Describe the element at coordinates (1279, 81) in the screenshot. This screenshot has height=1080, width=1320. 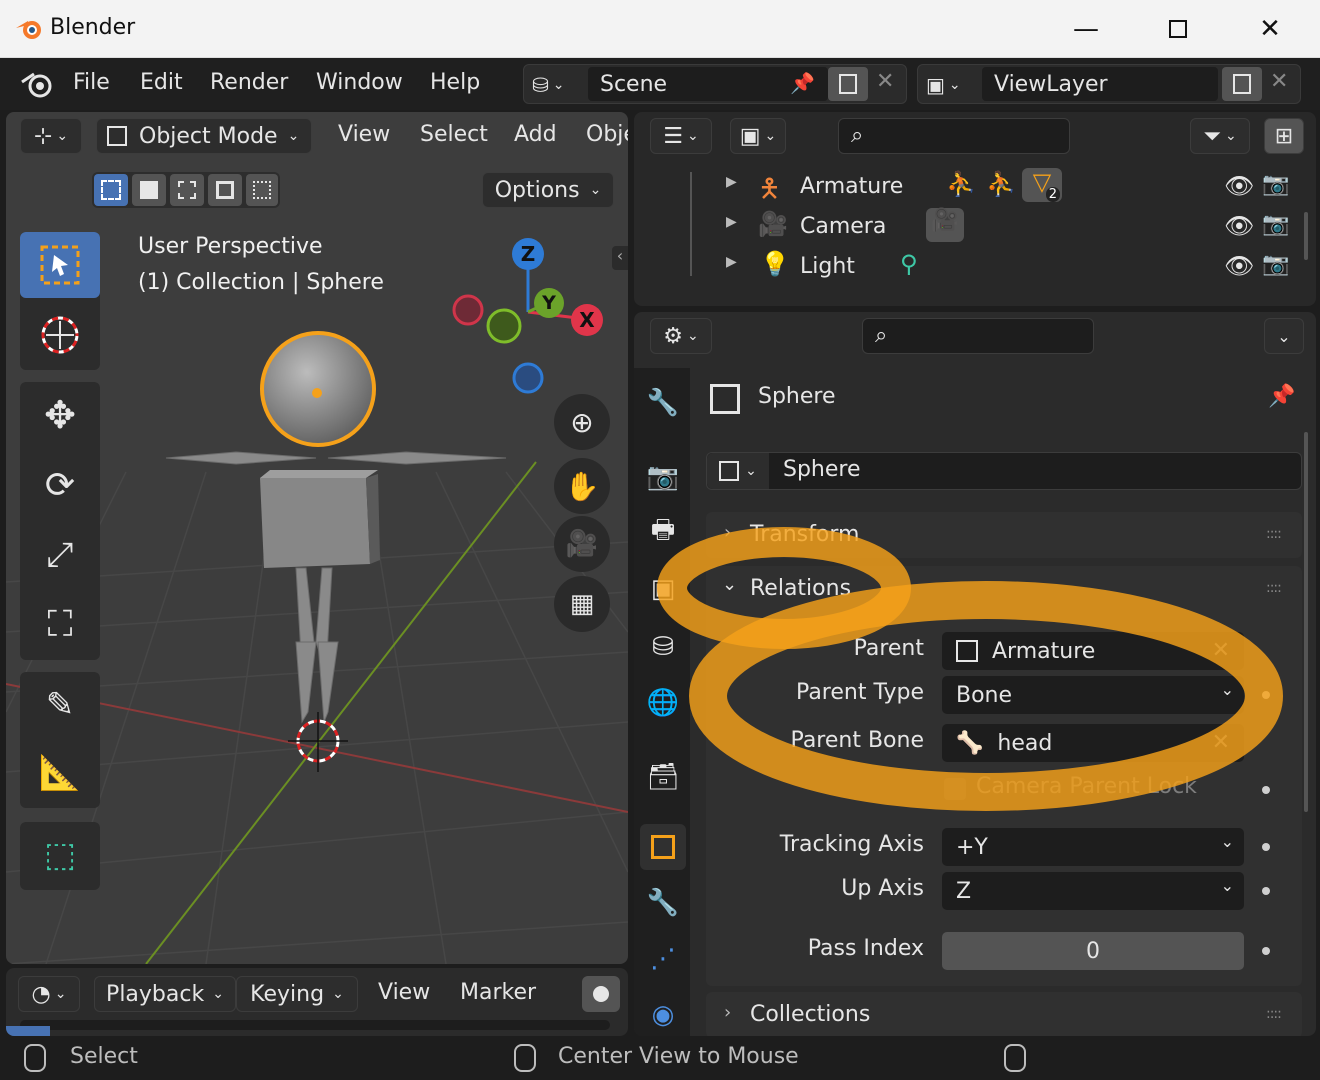
I see `delete-viewlayer-icon: ✕` at that location.